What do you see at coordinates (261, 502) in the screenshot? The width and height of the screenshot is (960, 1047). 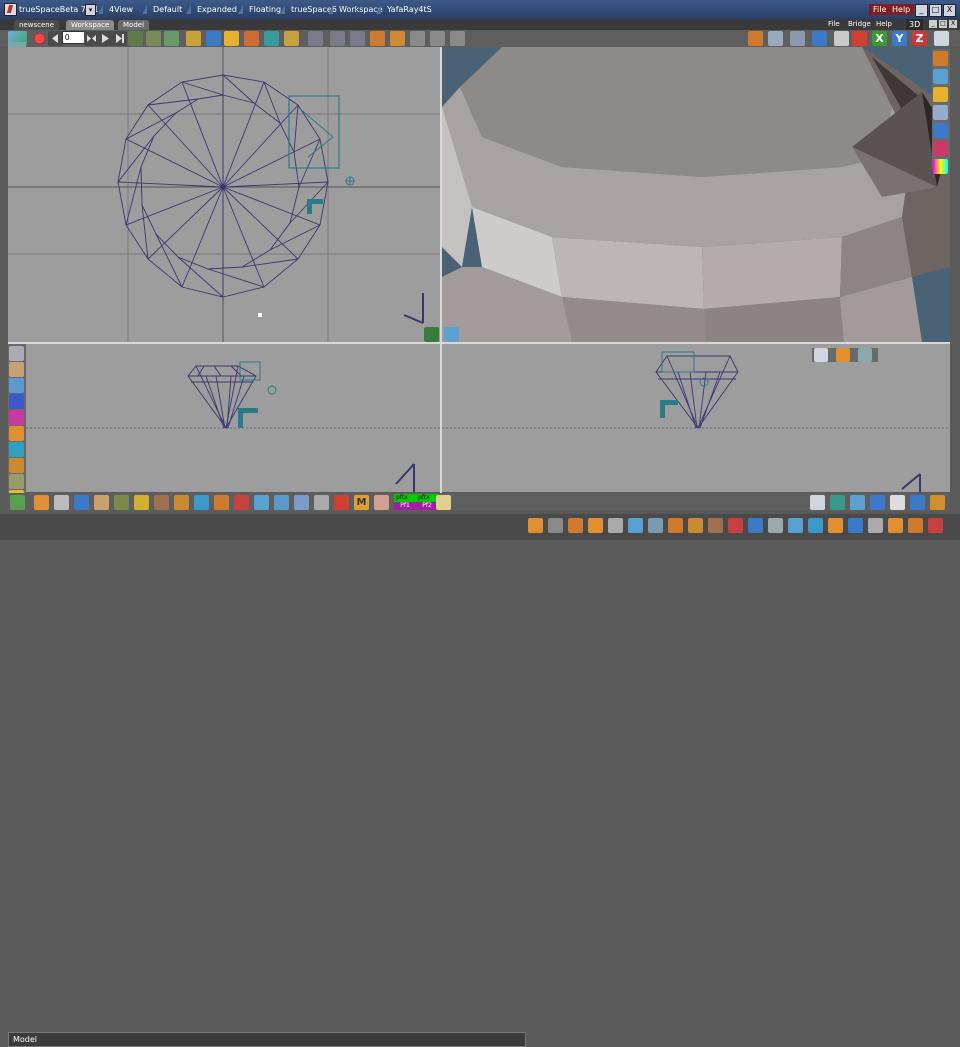 I see `water-icon` at bounding box center [261, 502].